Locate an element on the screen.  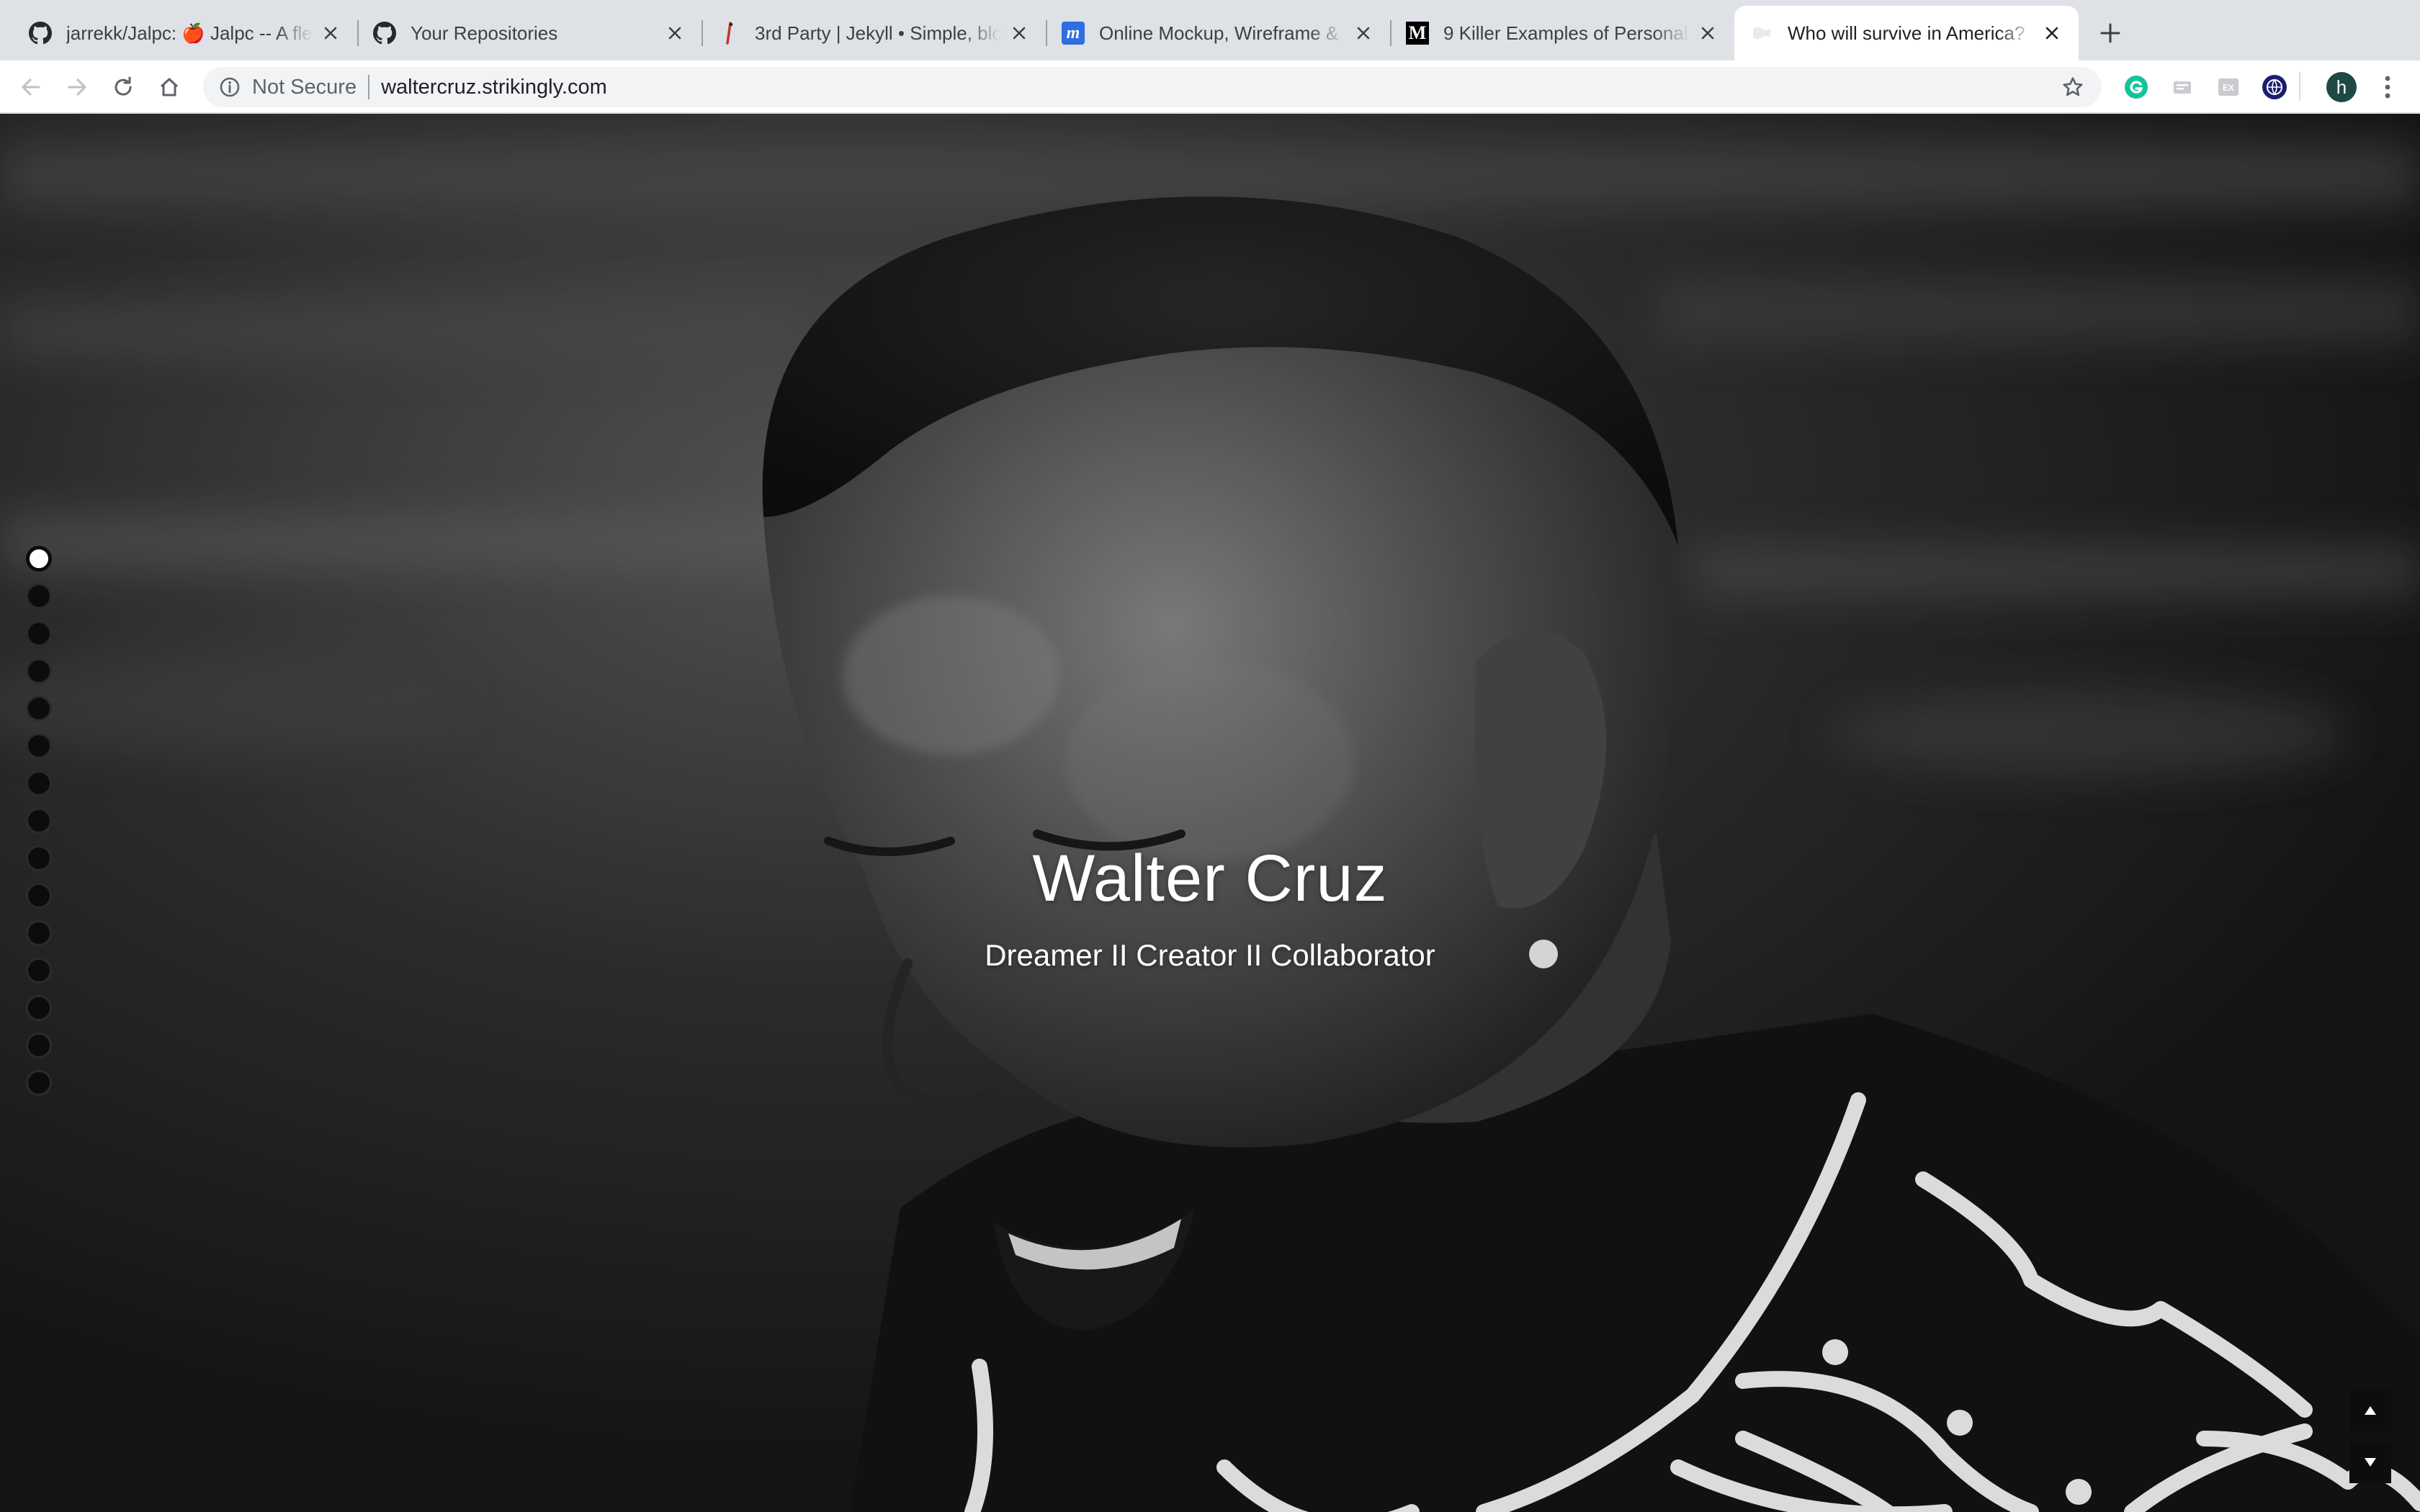
section-nav-dots is located at coordinates (39, 821).